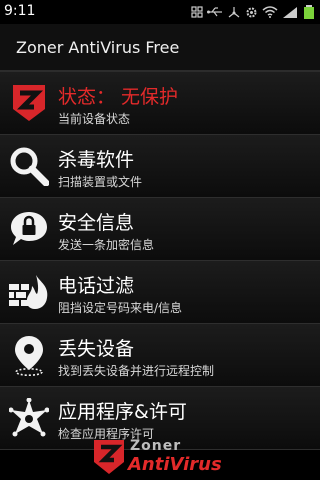 Image resolution: width=320 pixels, height=480 pixels. I want to click on menu-item-title: 状态： 无保护, so click(118, 97).